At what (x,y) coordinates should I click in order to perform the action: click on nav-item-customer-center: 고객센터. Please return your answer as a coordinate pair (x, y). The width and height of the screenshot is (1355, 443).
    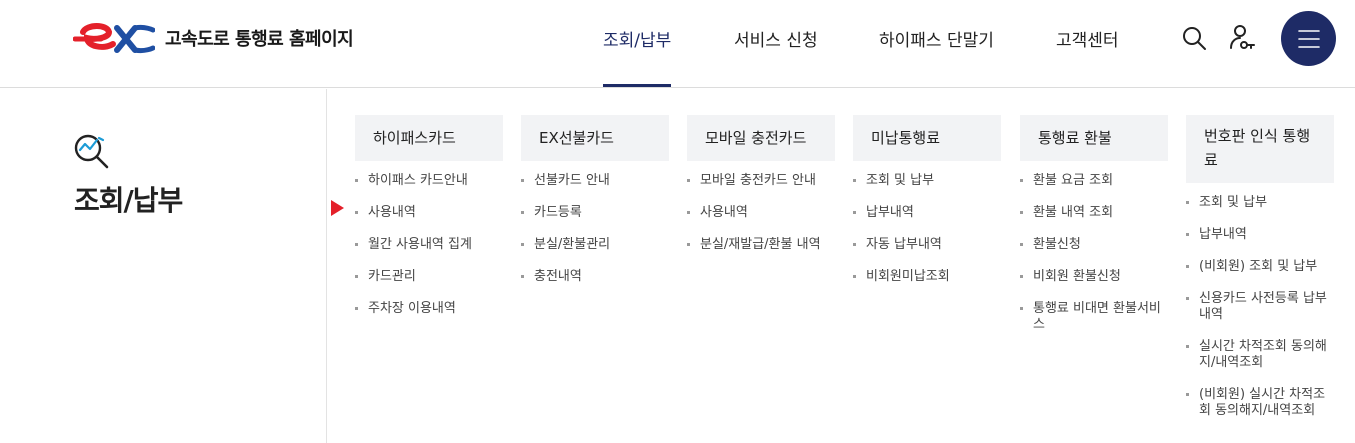
    Looking at the image, I should click on (1087, 38).